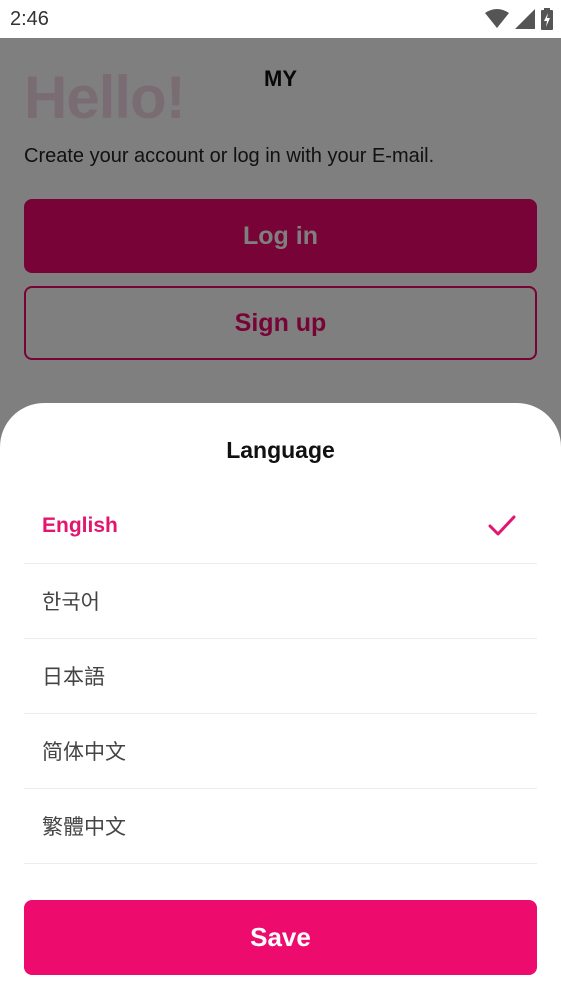  What do you see at coordinates (84, 827) in the screenshot?
I see `language-label: 繁體中文` at bounding box center [84, 827].